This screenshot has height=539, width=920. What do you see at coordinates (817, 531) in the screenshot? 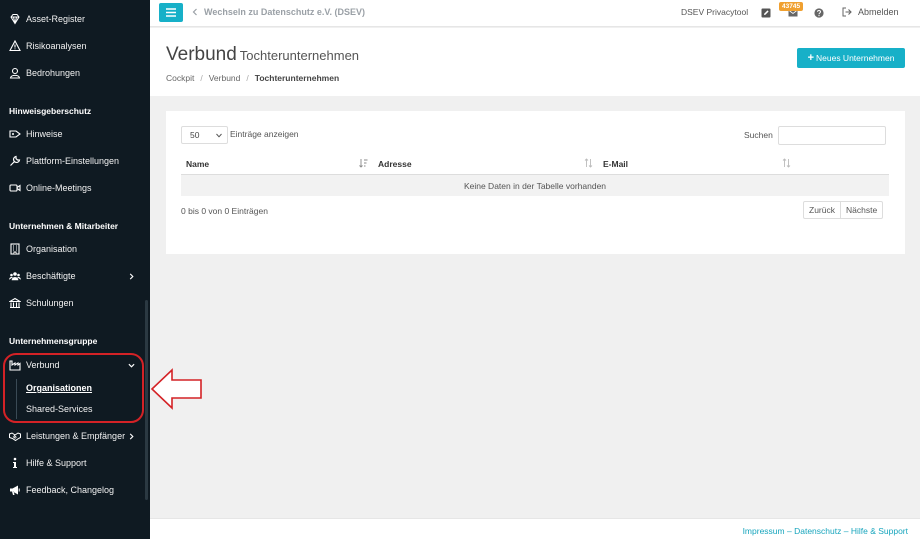
I see `footer-link-datenschutz: Datenschutz` at bounding box center [817, 531].